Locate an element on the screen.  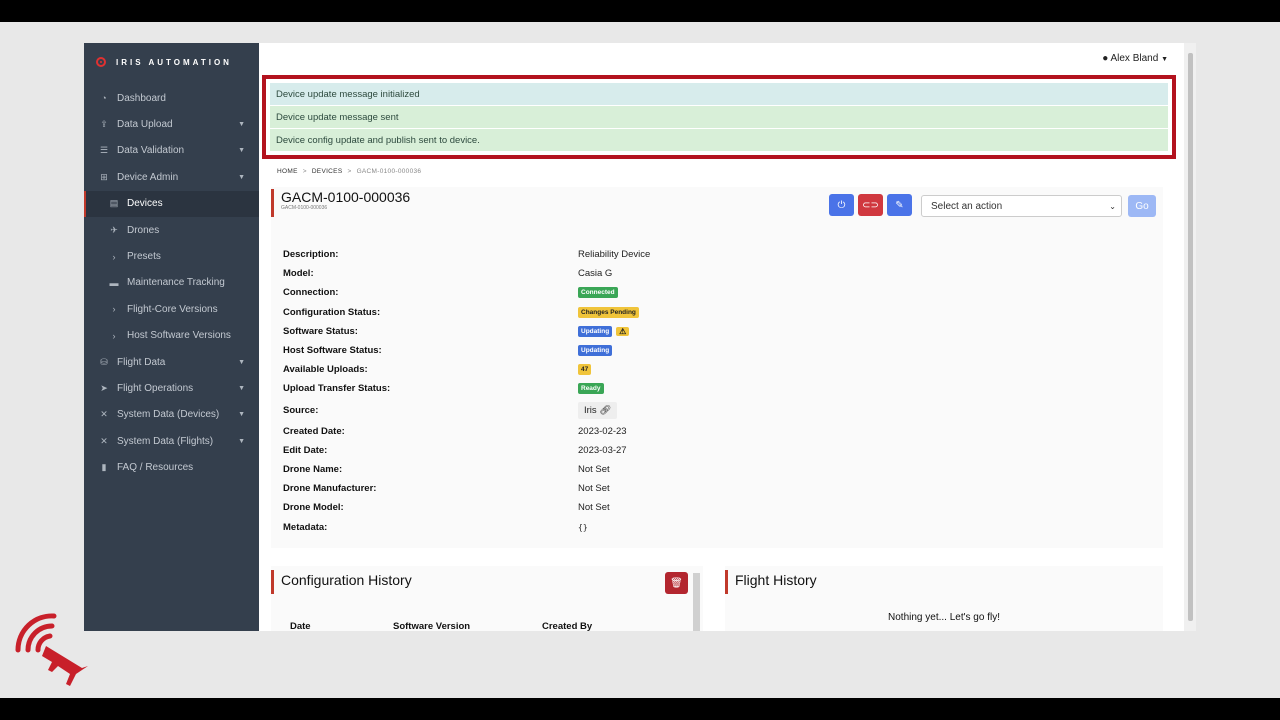
sidebar-item-system-data-devices: ✕ System Data (Devices) ▼ is located at coordinates (171, 415).